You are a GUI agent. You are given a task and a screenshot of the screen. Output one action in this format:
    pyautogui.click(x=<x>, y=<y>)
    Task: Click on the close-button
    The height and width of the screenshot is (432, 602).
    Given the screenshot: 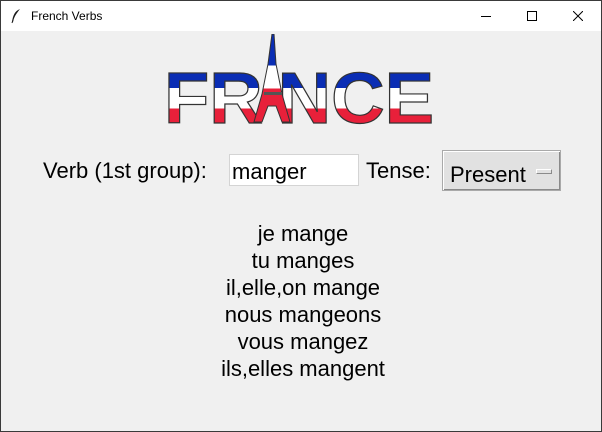 What is the action you would take?
    pyautogui.click(x=578, y=16)
    